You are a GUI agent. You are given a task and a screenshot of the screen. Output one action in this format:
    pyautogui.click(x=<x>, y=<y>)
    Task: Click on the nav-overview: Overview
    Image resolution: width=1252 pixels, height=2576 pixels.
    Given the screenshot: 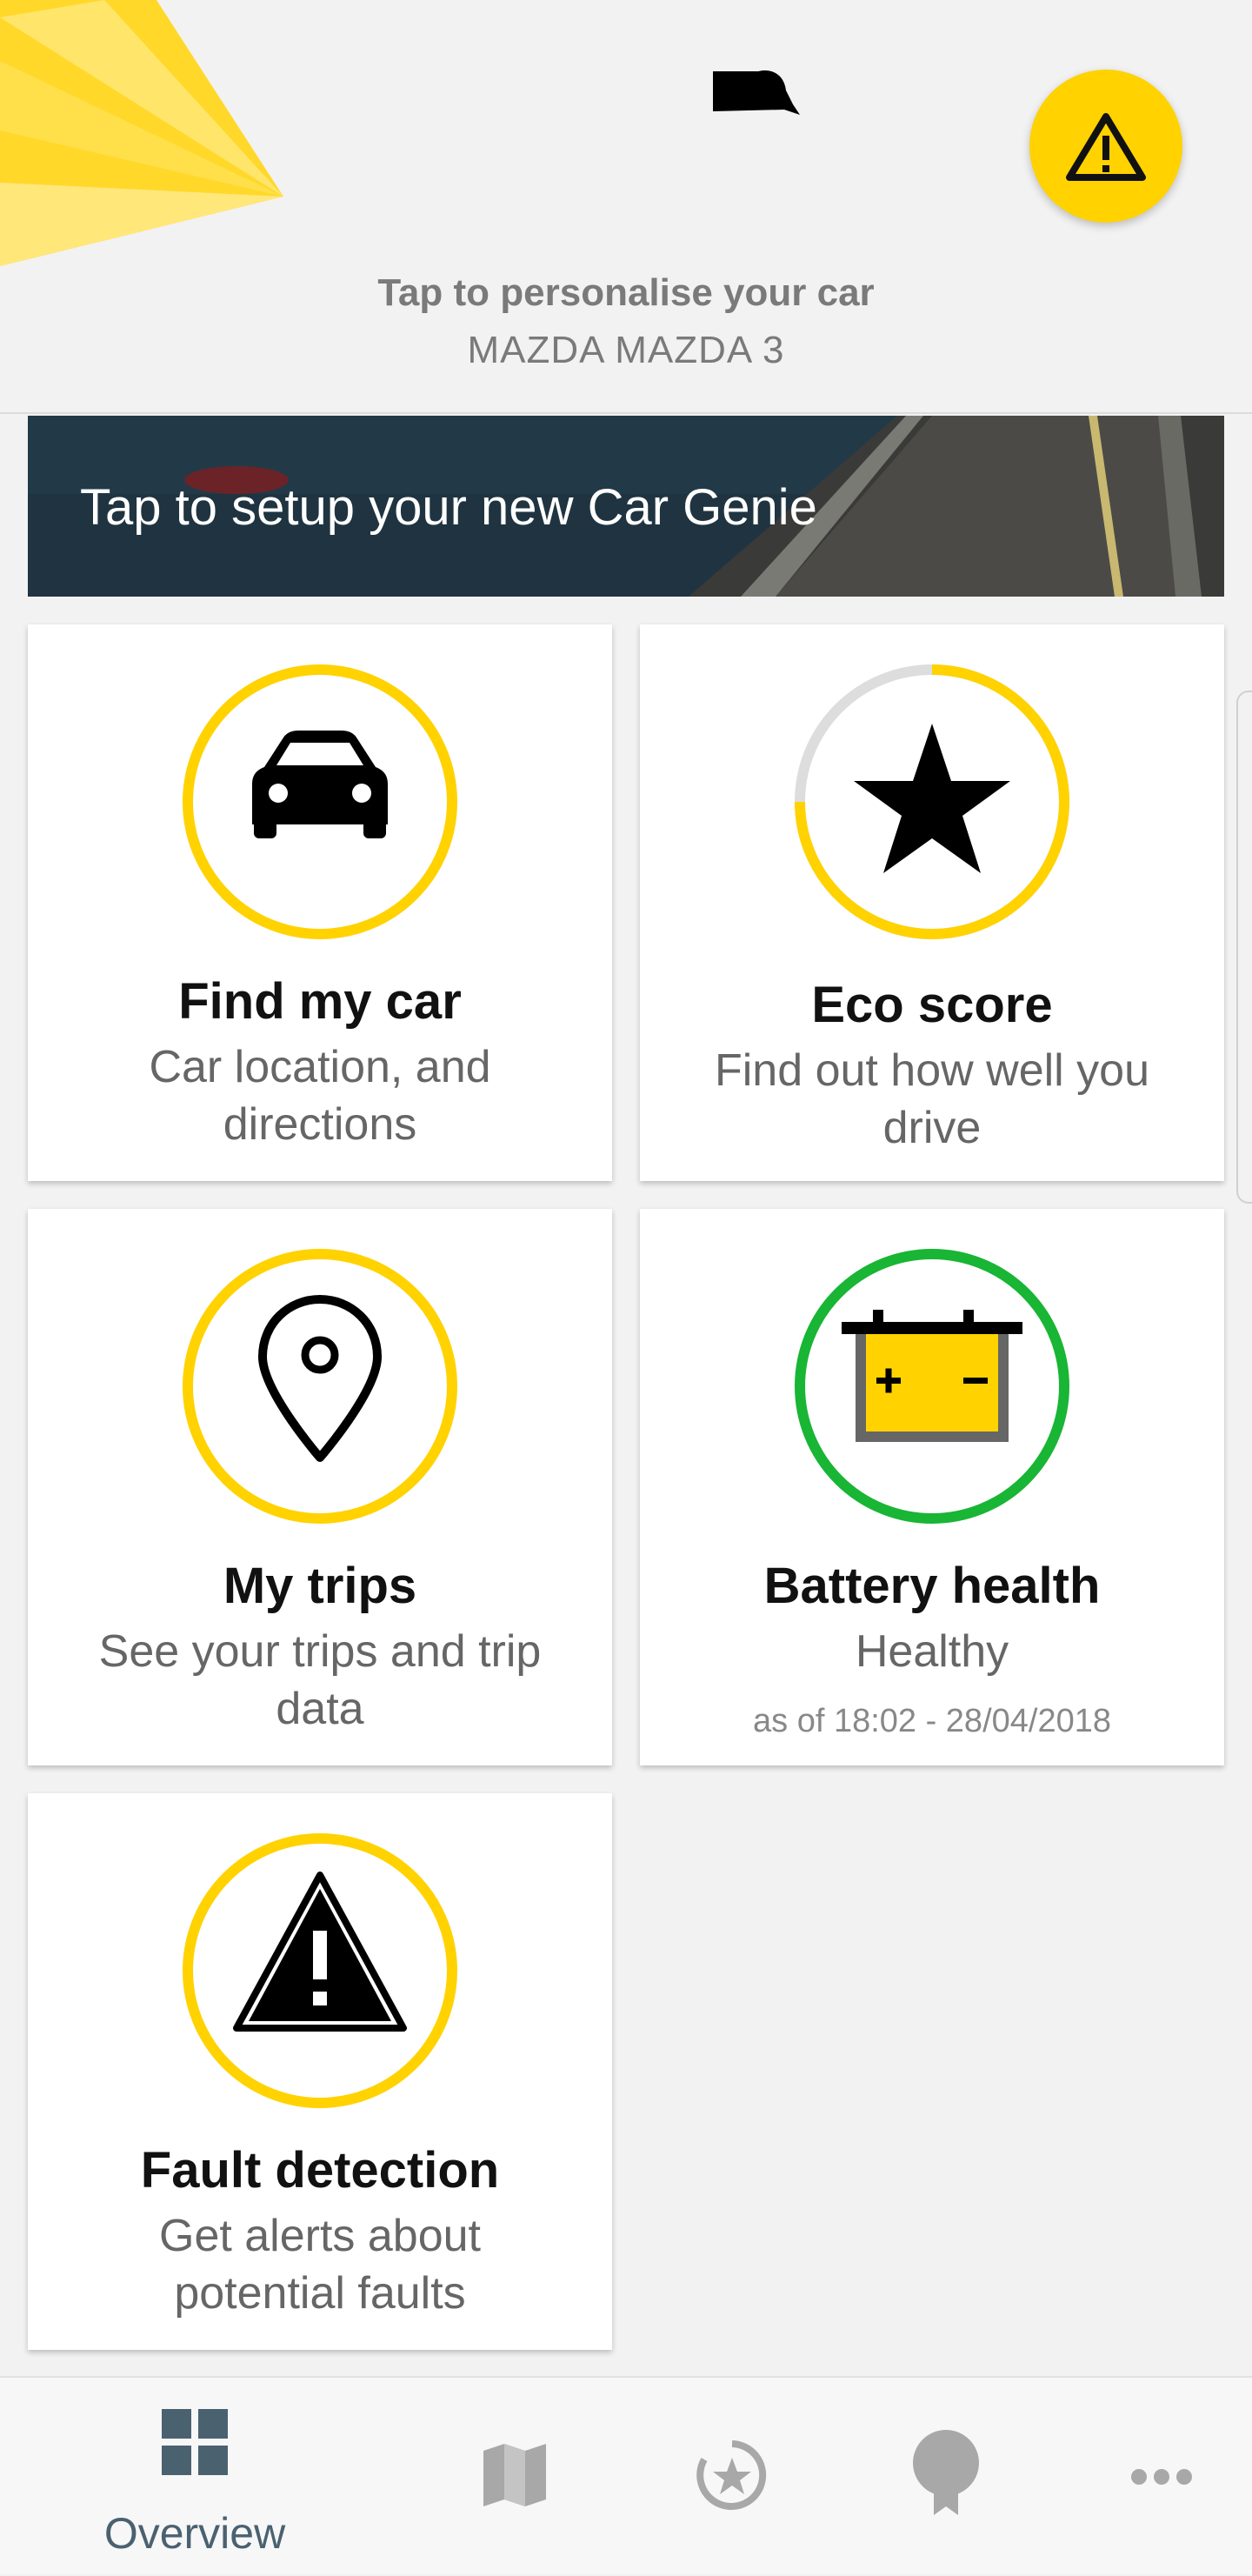 What is the action you would take?
    pyautogui.click(x=194, y=2477)
    